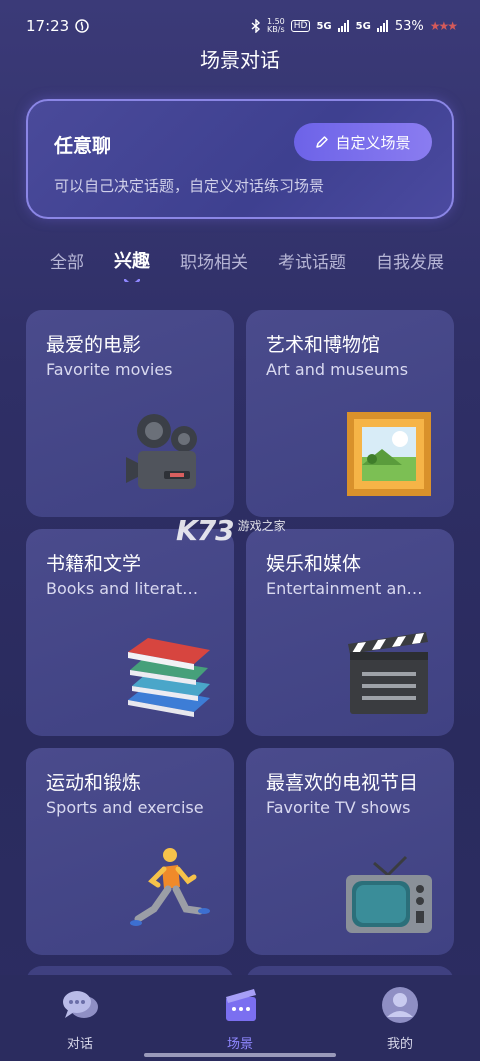 The image size is (480, 1061). I want to click on tab-interests-label: 兴趣, so click(132, 261).